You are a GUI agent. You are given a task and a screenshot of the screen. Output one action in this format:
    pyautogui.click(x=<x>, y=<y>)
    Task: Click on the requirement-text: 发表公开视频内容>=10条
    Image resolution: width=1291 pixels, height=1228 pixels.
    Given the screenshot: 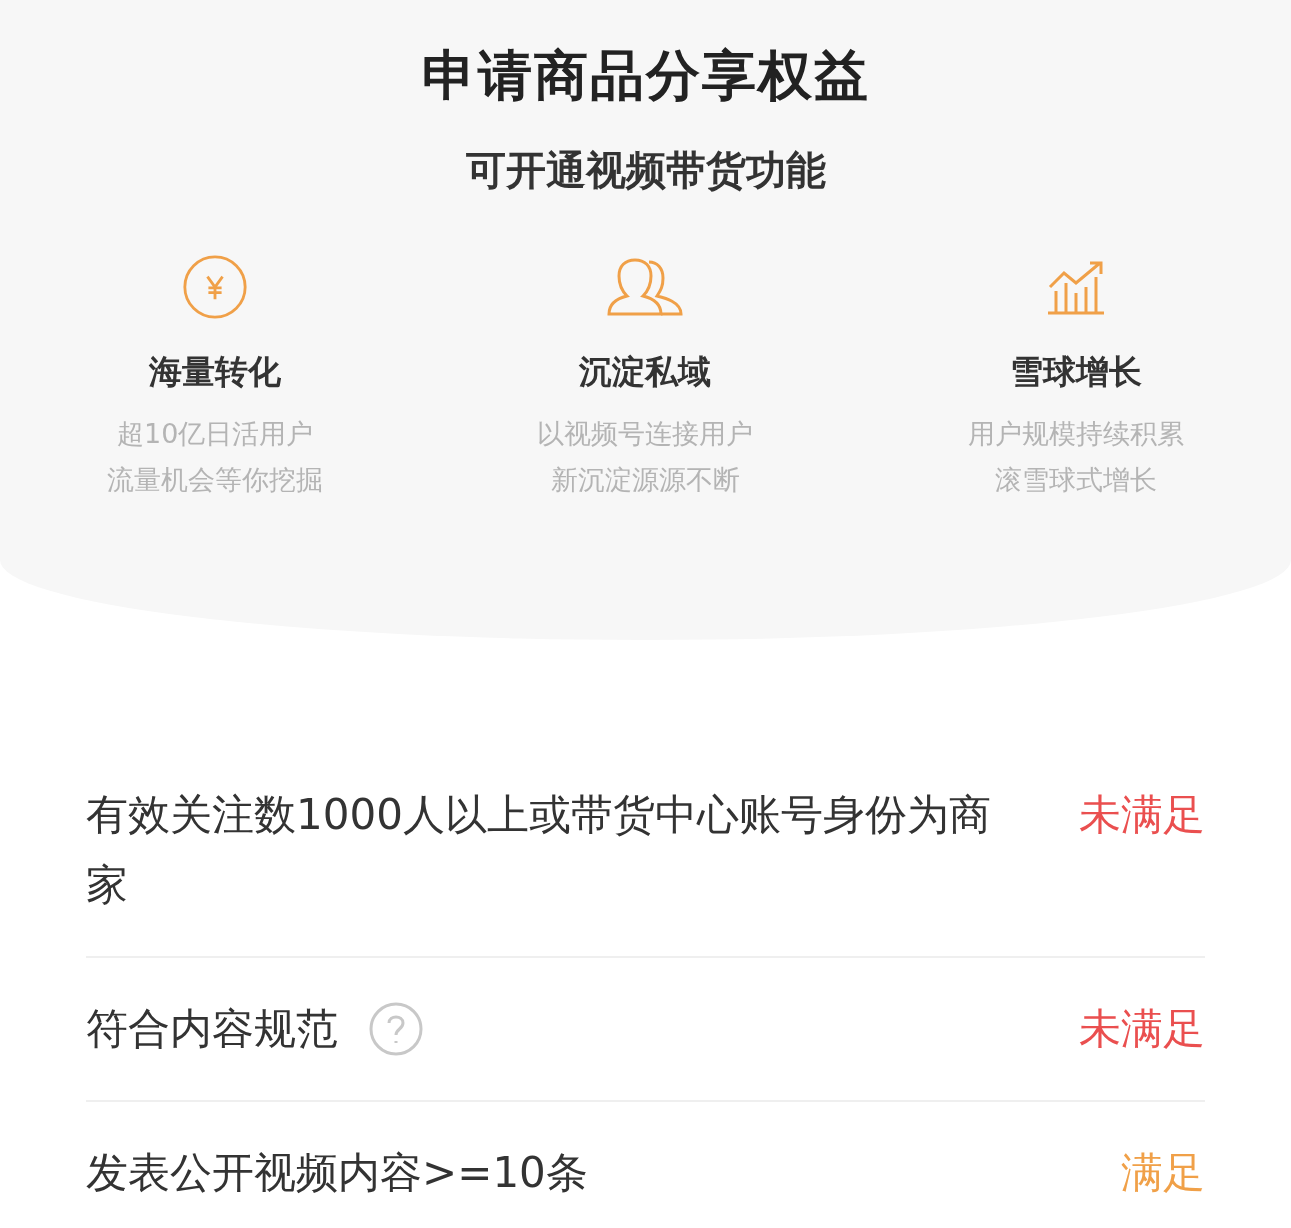 What is the action you would take?
    pyautogui.click(x=337, y=1173)
    